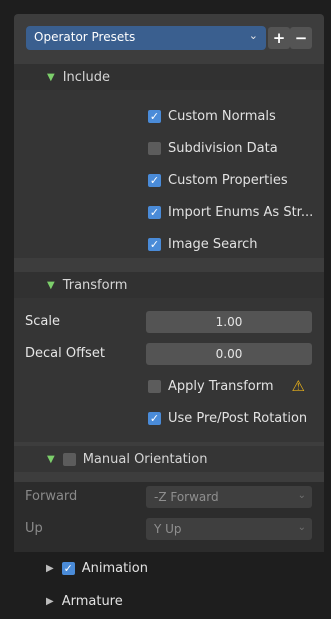 Image resolution: width=331 pixels, height=619 pixels. What do you see at coordinates (114, 568) in the screenshot?
I see `animation-title: Animation` at bounding box center [114, 568].